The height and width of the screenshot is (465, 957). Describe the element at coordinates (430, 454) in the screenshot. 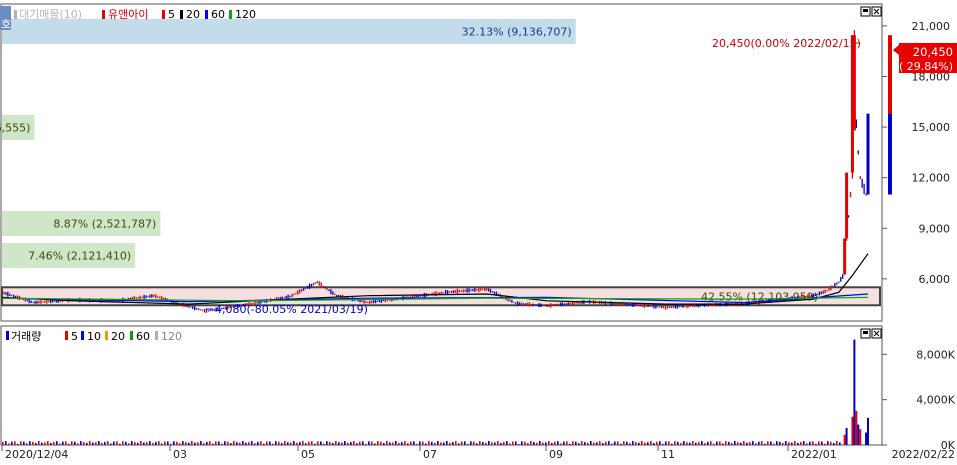

I see `x-tick-label: 07` at that location.